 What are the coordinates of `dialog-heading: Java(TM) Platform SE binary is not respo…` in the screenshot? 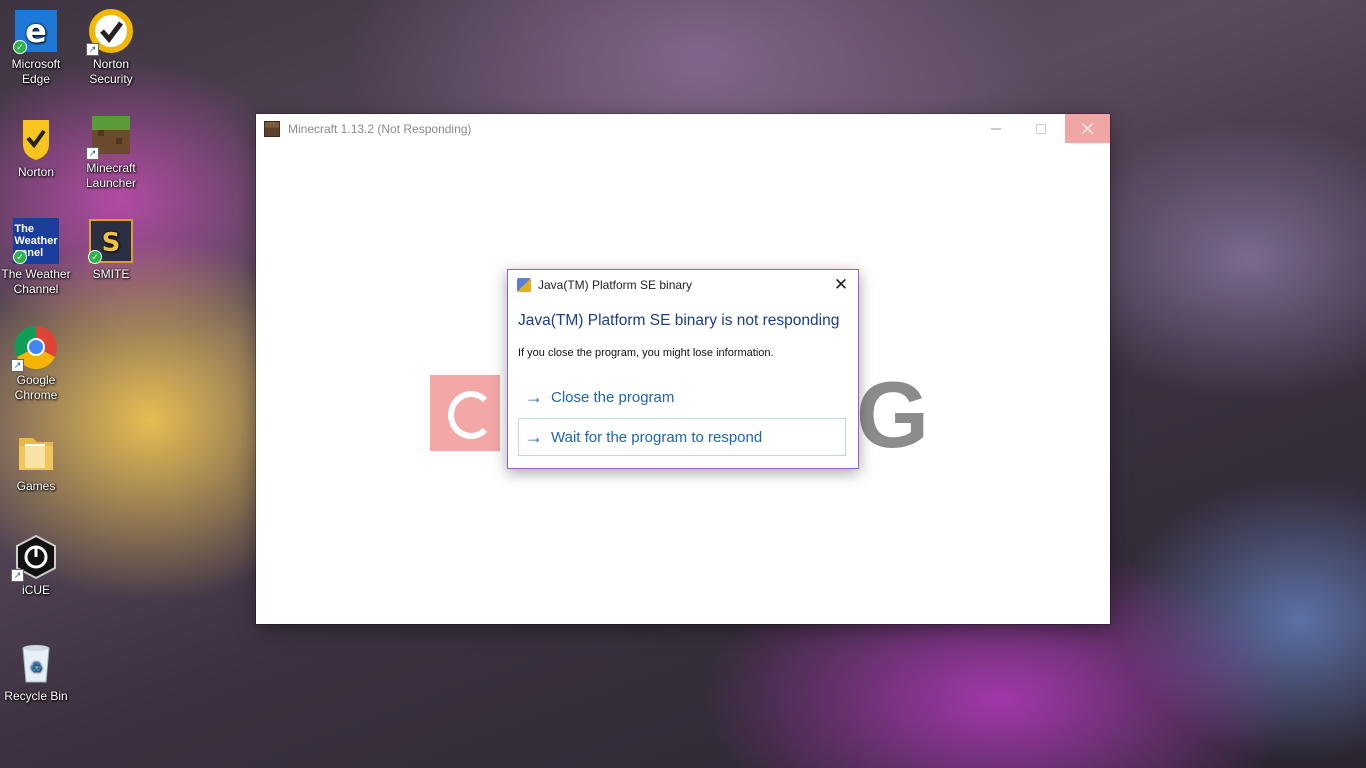 It's located at (679, 320).